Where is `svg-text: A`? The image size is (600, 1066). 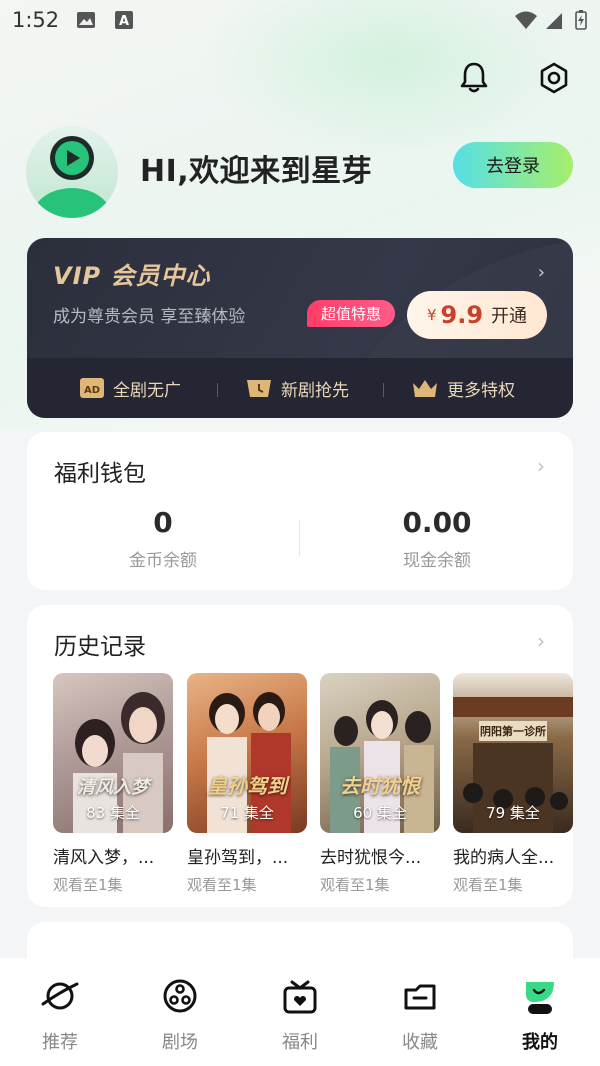
svg-text: A is located at coordinates (124, 21).